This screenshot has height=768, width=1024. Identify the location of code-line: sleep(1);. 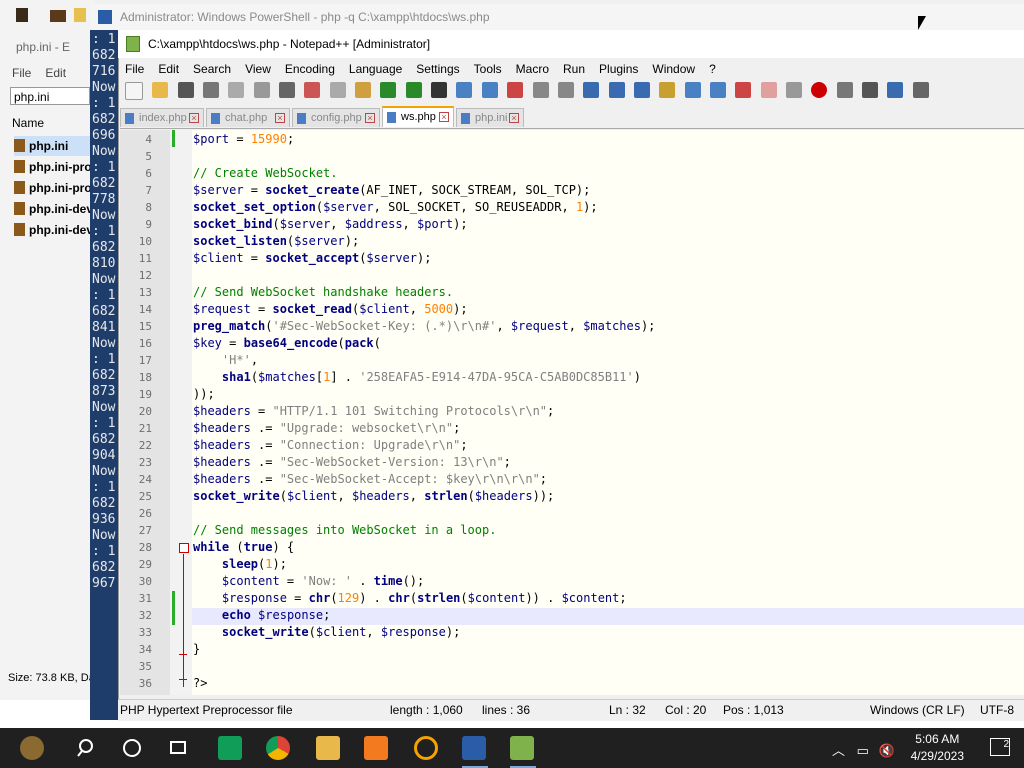
(240, 564).